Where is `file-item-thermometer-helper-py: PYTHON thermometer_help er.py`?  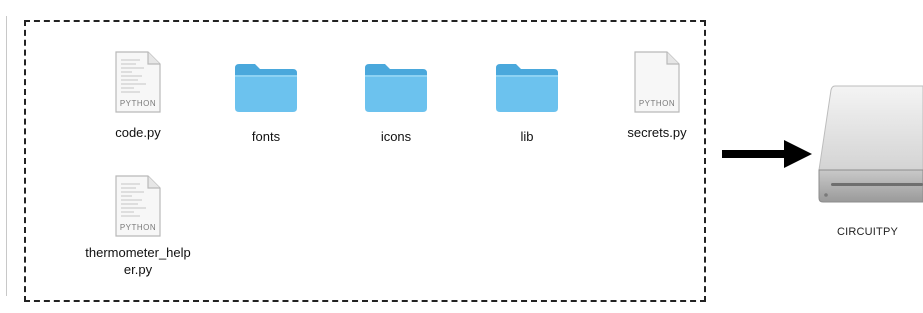
file-item-thermometer-helper-py: PYTHON thermometer_help er.py is located at coordinates (138, 226).